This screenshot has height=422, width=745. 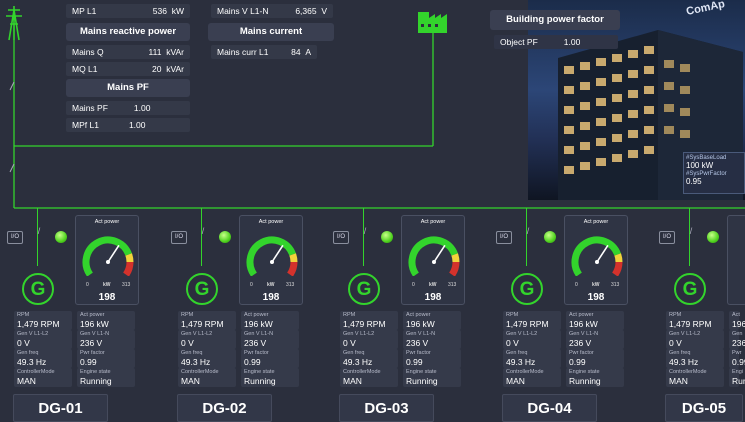 I want to click on mains-q-row: Mains Q 111 kVAr, so click(x=128, y=52).